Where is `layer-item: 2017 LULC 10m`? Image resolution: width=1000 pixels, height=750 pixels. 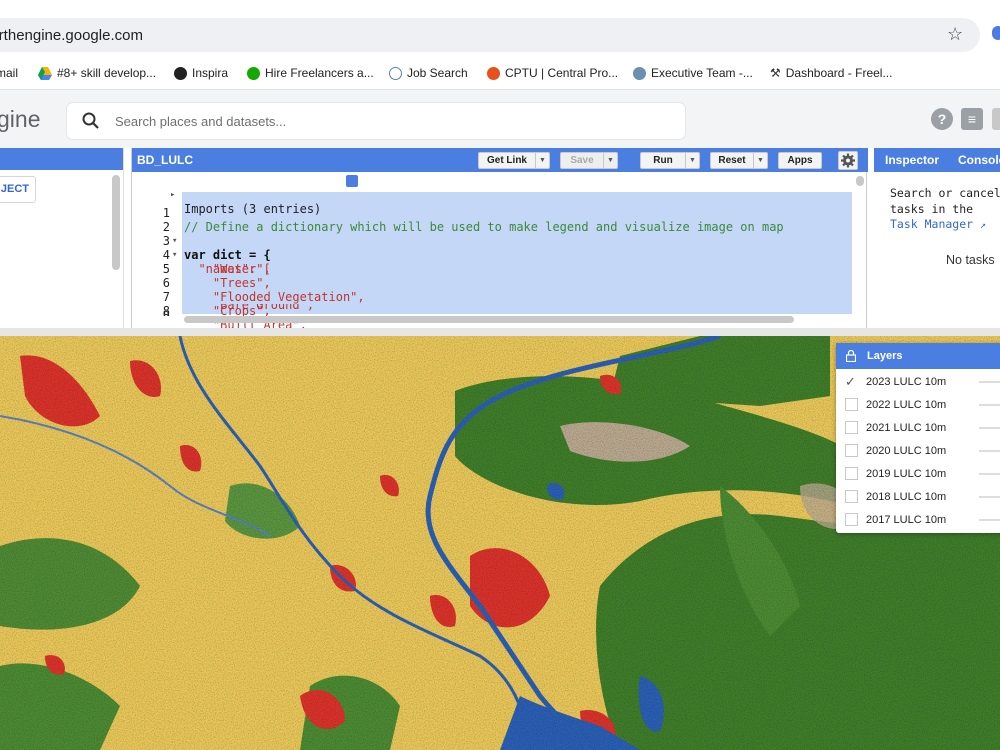
layer-item: 2017 LULC 10m is located at coordinates (918, 520).